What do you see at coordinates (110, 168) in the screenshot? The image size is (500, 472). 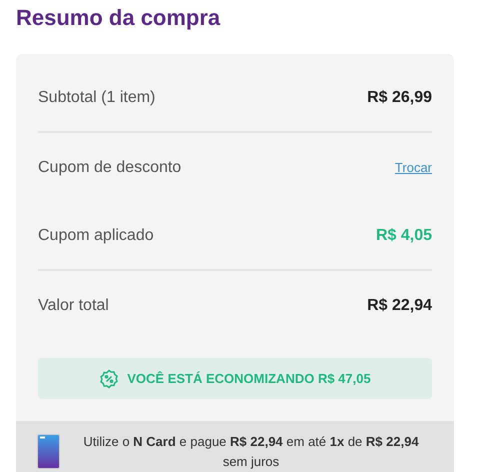 I see `row-label: Cupom de desconto` at bounding box center [110, 168].